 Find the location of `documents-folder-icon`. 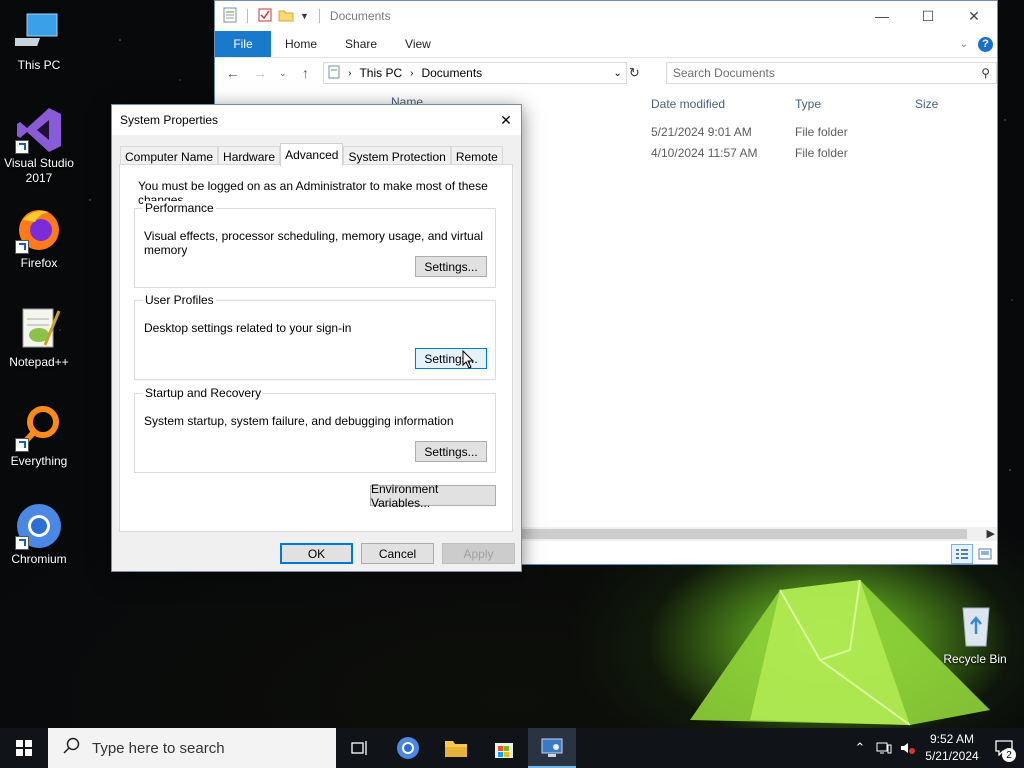

documents-folder-icon is located at coordinates (334, 73).